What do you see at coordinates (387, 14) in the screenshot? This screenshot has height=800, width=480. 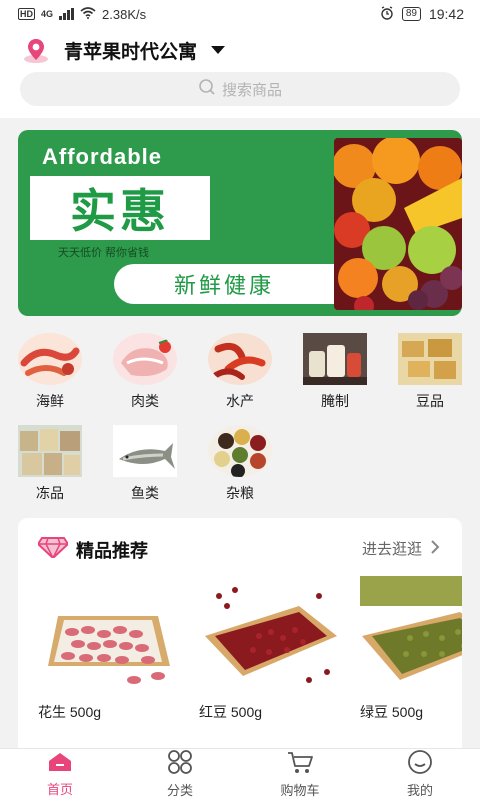 I see `alarm-icon` at bounding box center [387, 14].